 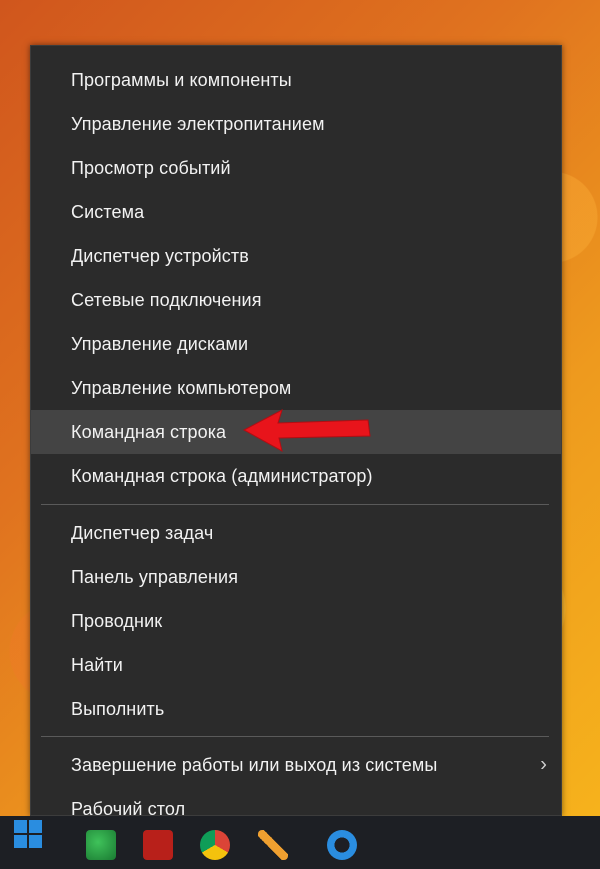 What do you see at coordinates (296, 344) in the screenshot?
I see `menu-item-disk-management: Управление дисками` at bounding box center [296, 344].